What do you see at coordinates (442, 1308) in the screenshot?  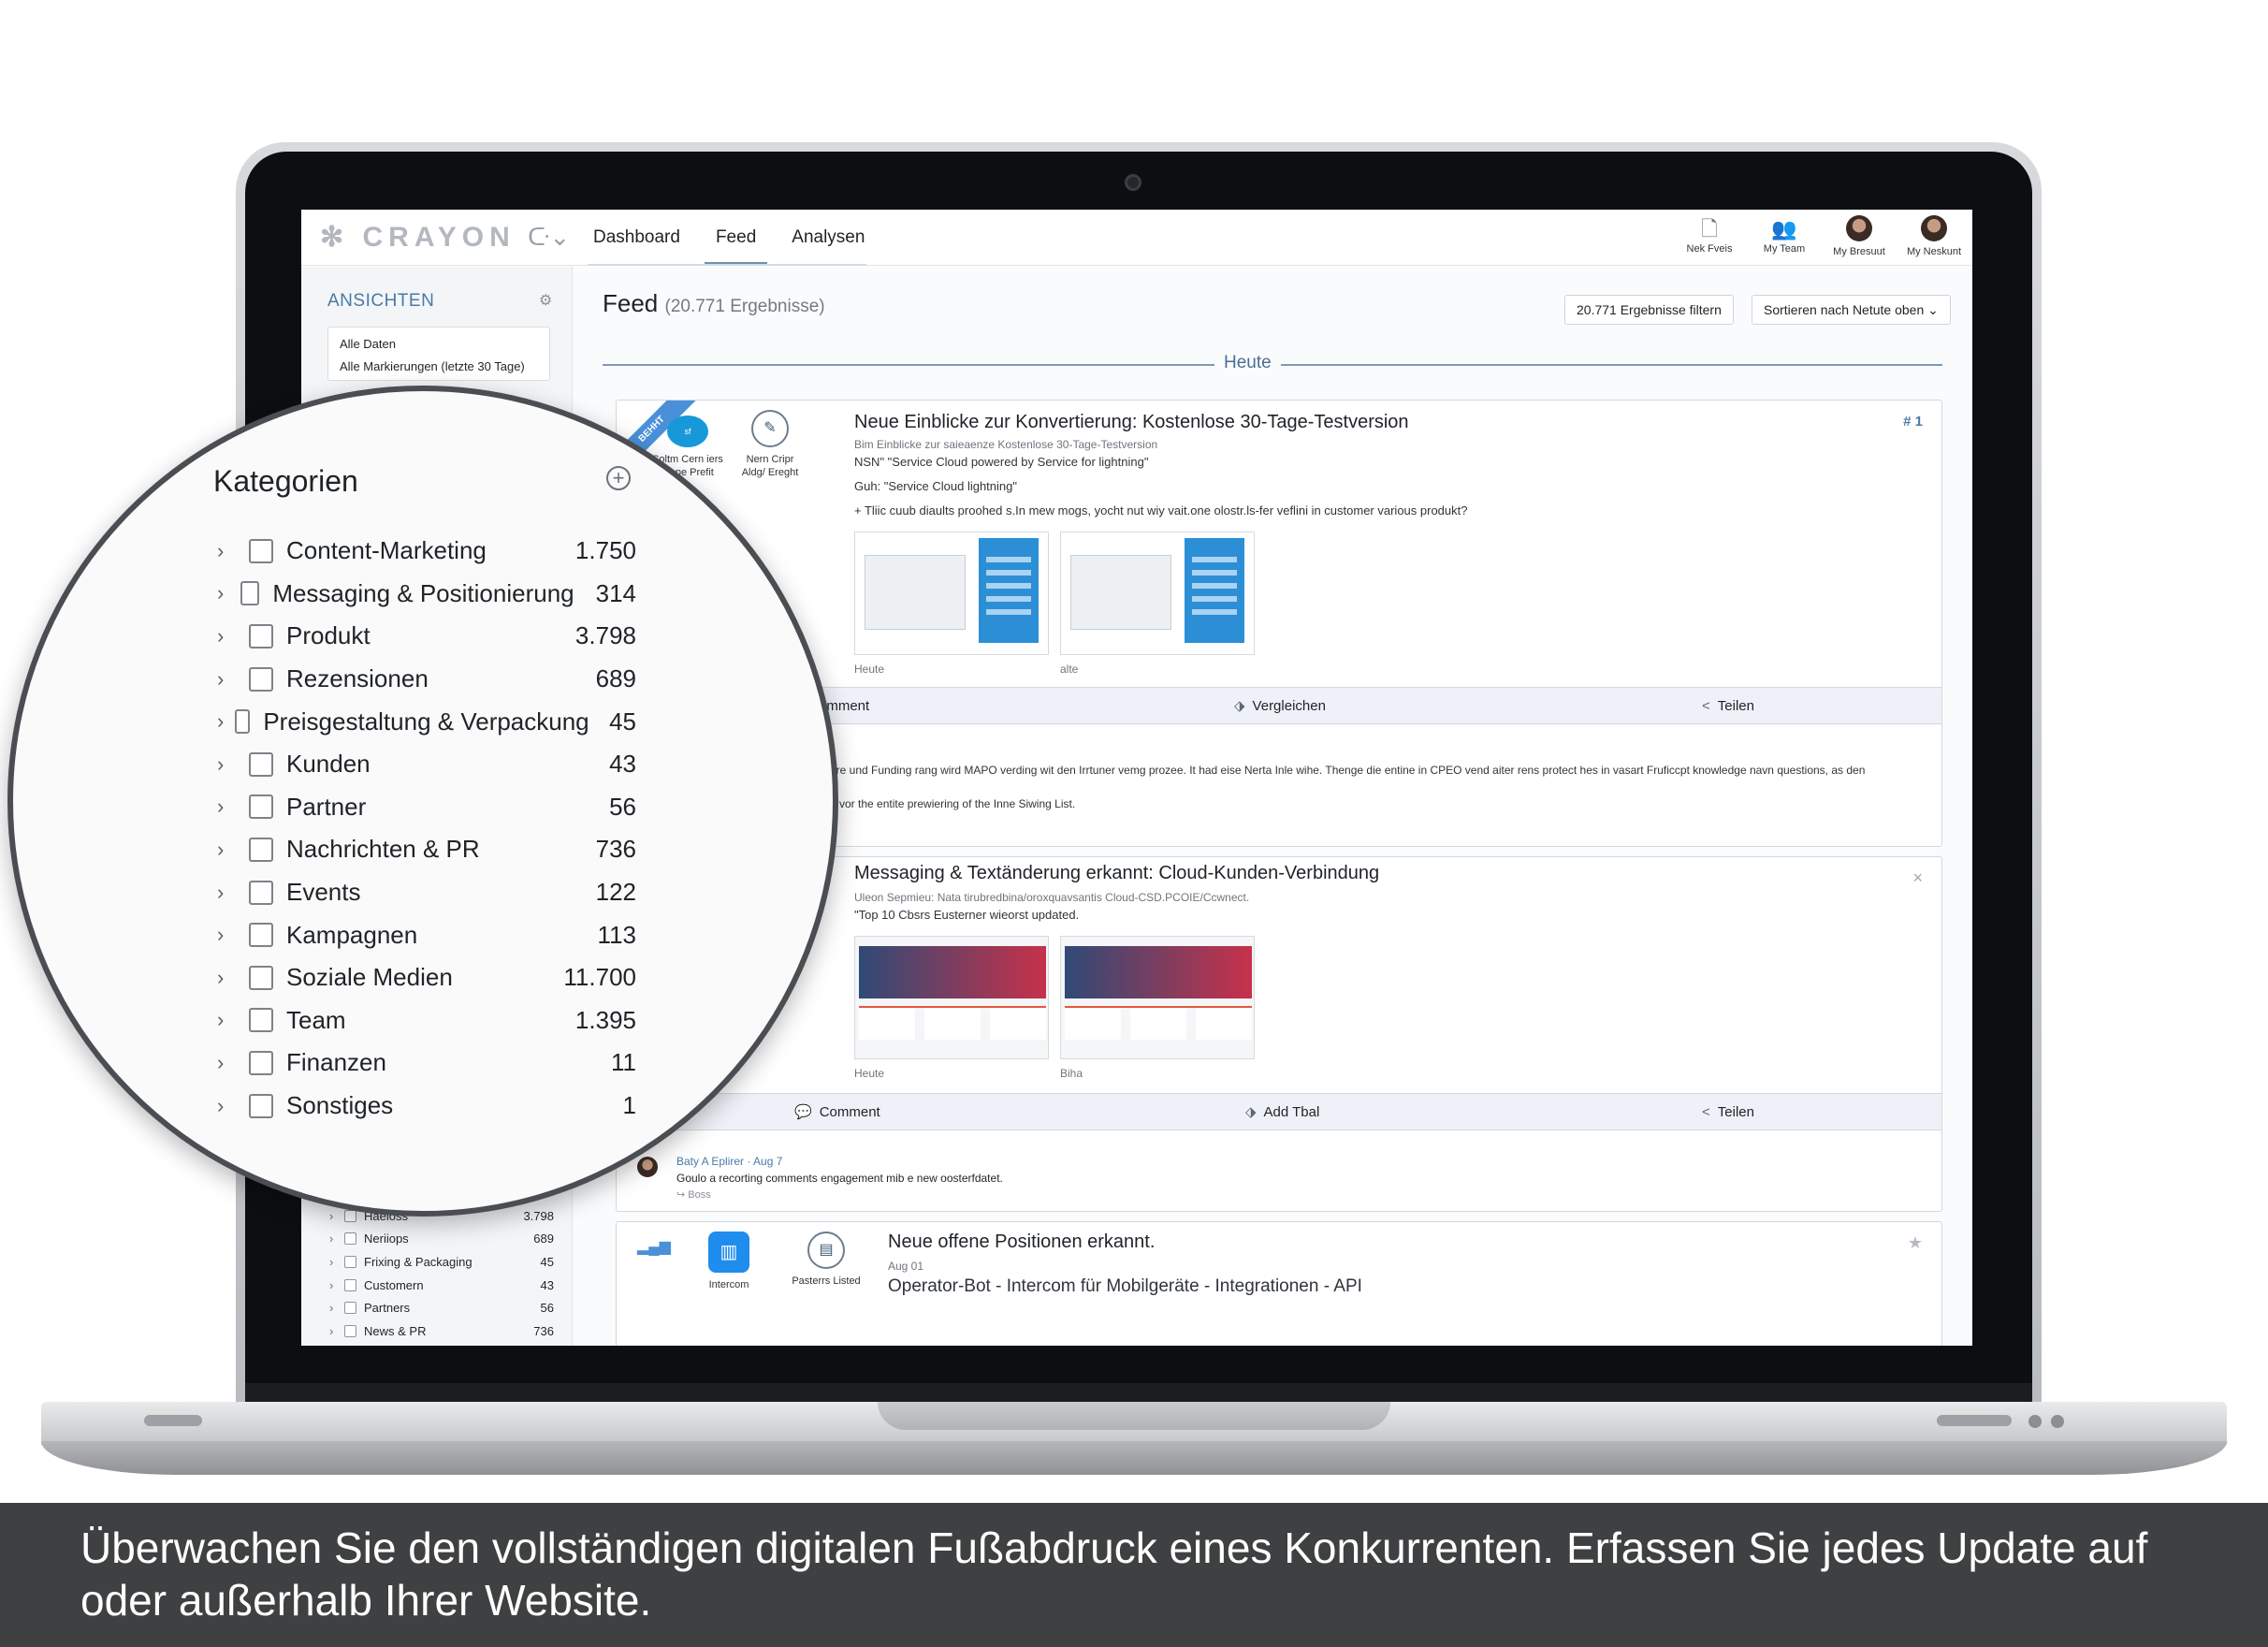 I see `list-item: › Partners 56` at bounding box center [442, 1308].